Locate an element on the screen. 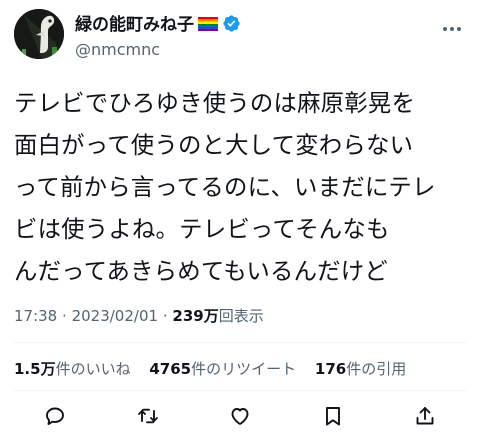 The width and height of the screenshot is (480, 442). tweet-header: 緑の能町みね子 @nmcmnc is located at coordinates (240, 37).